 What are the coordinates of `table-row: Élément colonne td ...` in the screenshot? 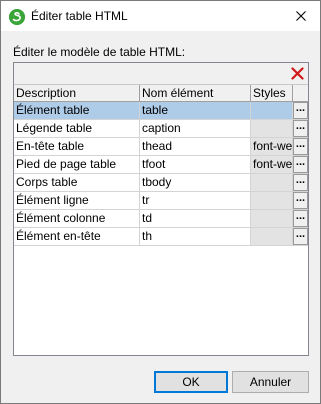 It's located at (161, 219).